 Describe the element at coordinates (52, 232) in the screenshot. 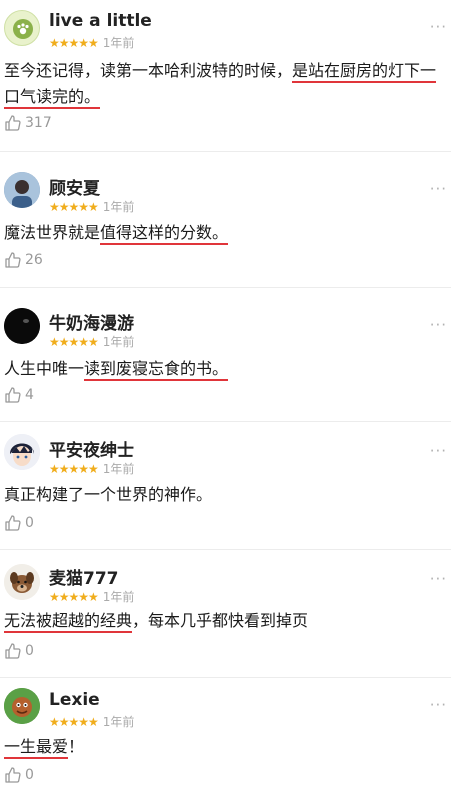

I see `review-text-part: 魔法世界就是` at that location.